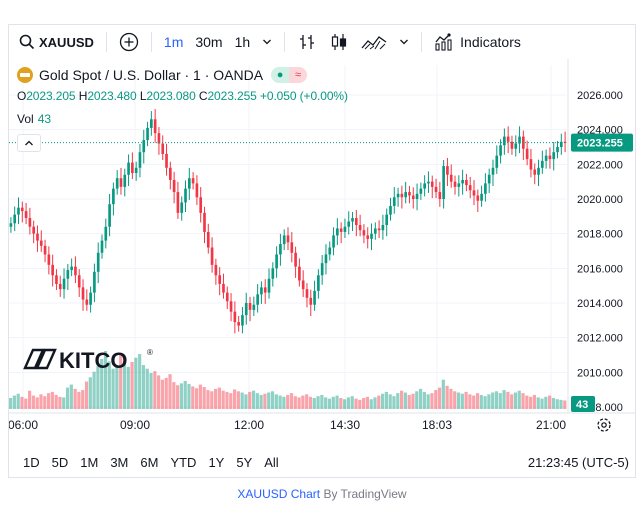  Describe the element at coordinates (89, 462) in the screenshot. I see `range-1m: 1M` at that location.